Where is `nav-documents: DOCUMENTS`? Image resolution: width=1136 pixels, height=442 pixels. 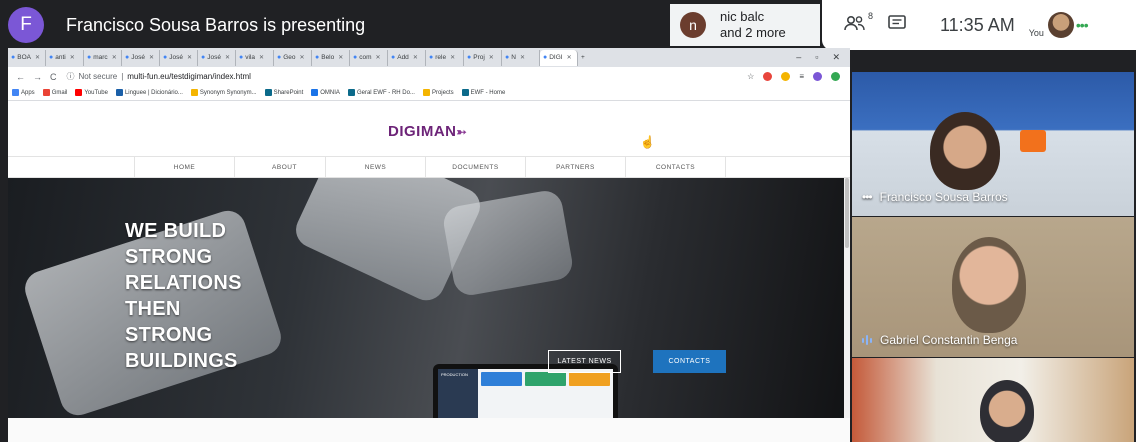 nav-documents: DOCUMENTS is located at coordinates (475, 167).